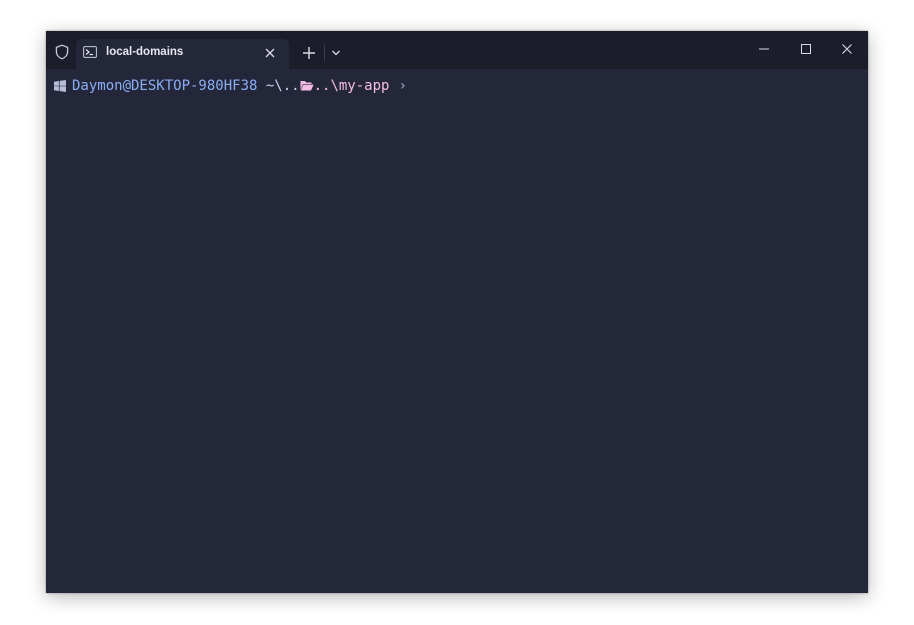  I want to click on path-prefix: ~\.., so click(282, 86).